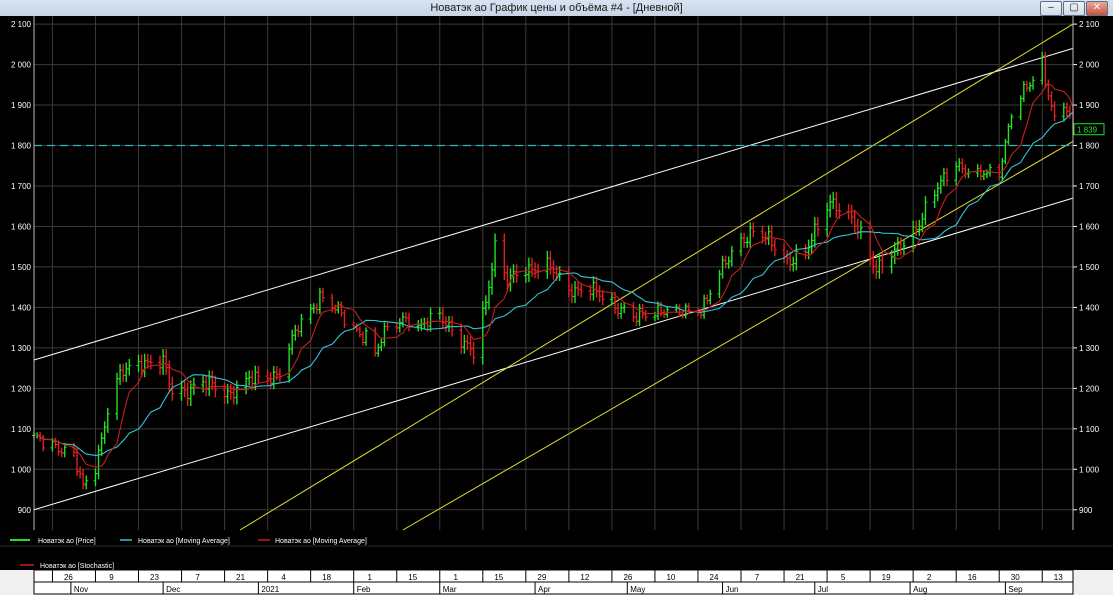 The image size is (1113, 600). I want to click on y-tick-label-left: 2 000, so click(21, 65).